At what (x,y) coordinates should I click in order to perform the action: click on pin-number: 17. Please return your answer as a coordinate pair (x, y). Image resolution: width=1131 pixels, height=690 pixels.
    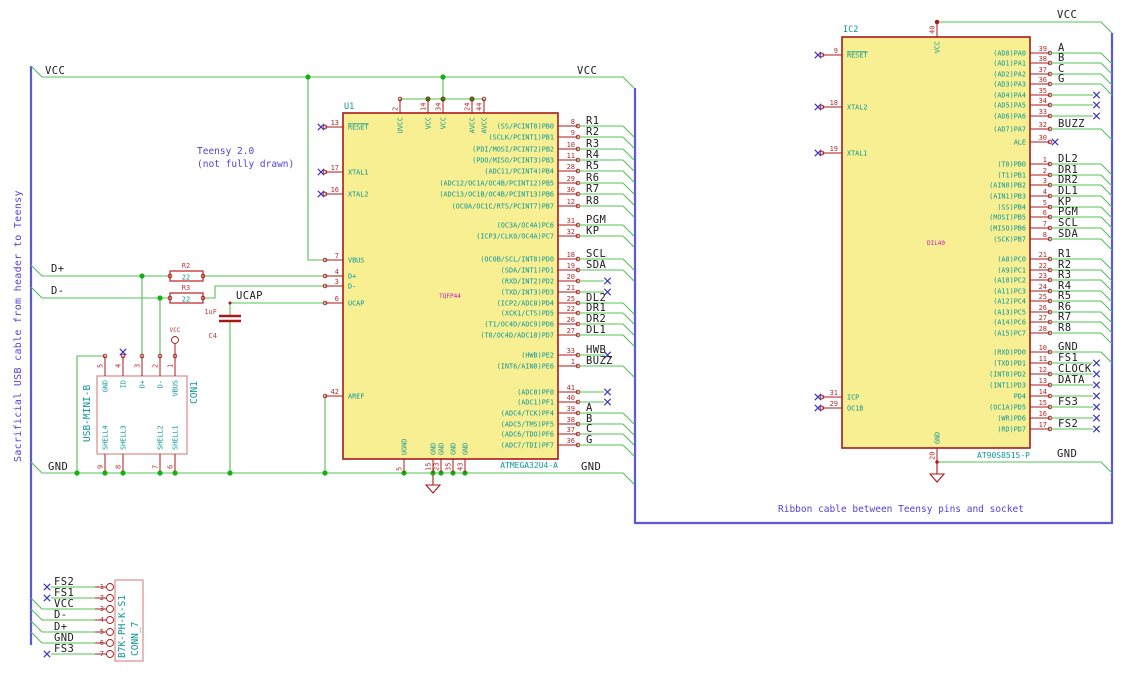
    Looking at the image, I should click on (335, 168).